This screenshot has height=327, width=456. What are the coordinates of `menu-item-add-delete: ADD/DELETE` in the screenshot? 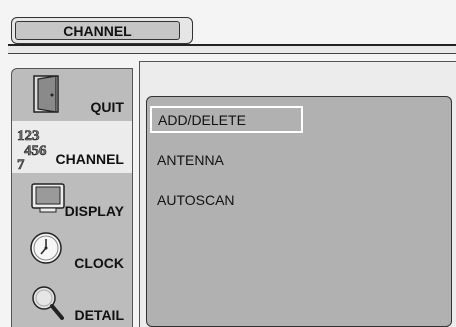 It's located at (226, 119).